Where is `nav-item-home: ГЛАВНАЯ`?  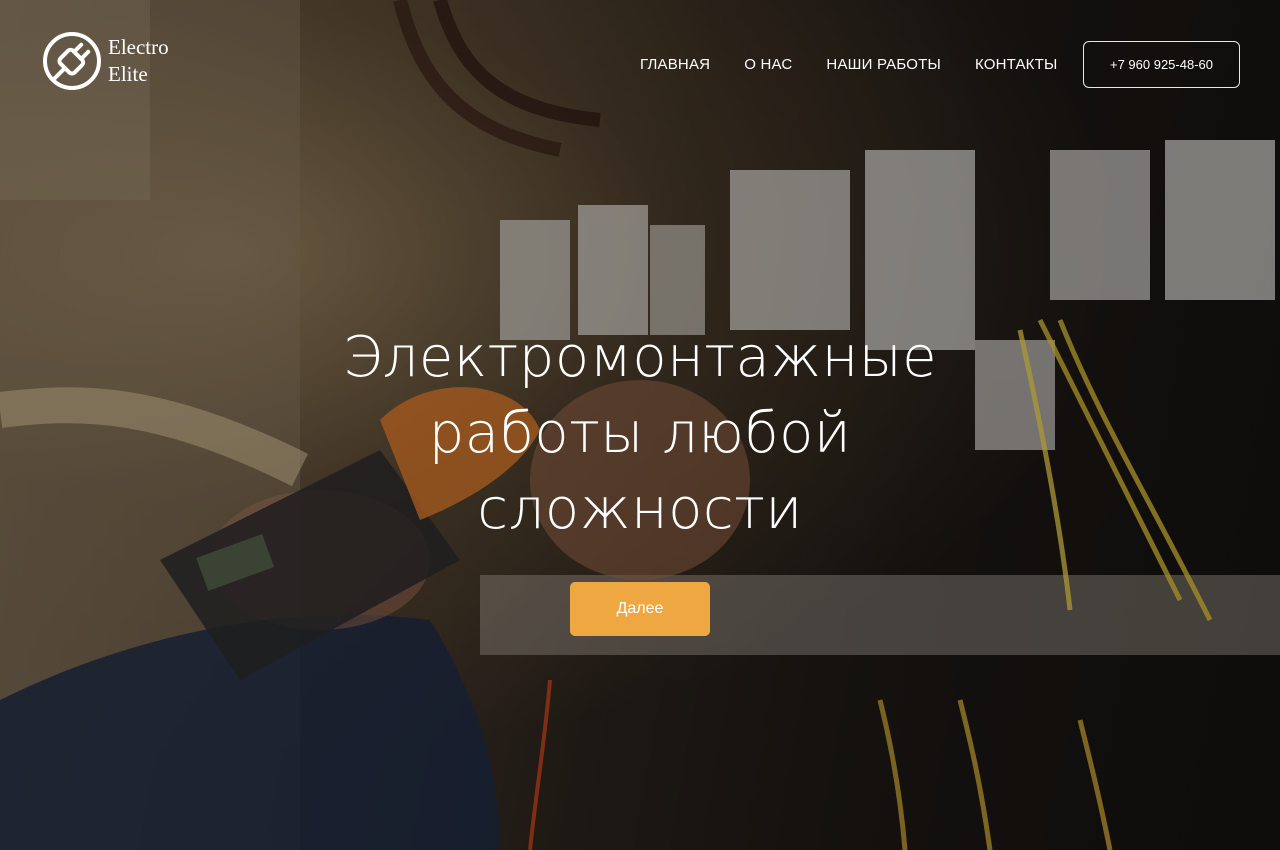 nav-item-home: ГЛАВНАЯ is located at coordinates (675, 64).